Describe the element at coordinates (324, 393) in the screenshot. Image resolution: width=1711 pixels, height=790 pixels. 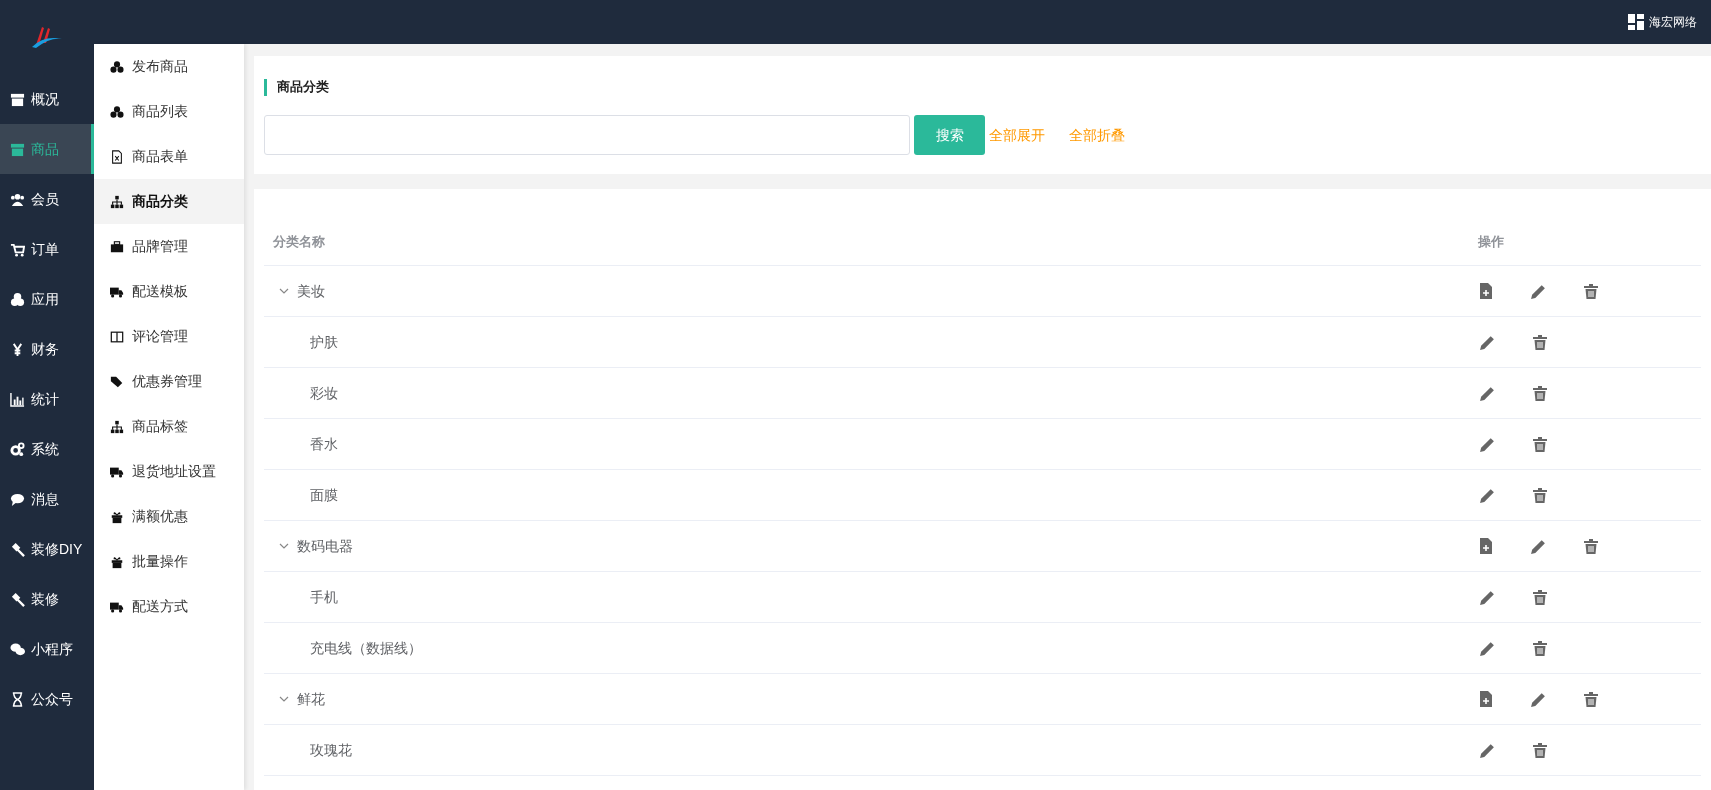
I see `category-name: 彩妆` at that location.